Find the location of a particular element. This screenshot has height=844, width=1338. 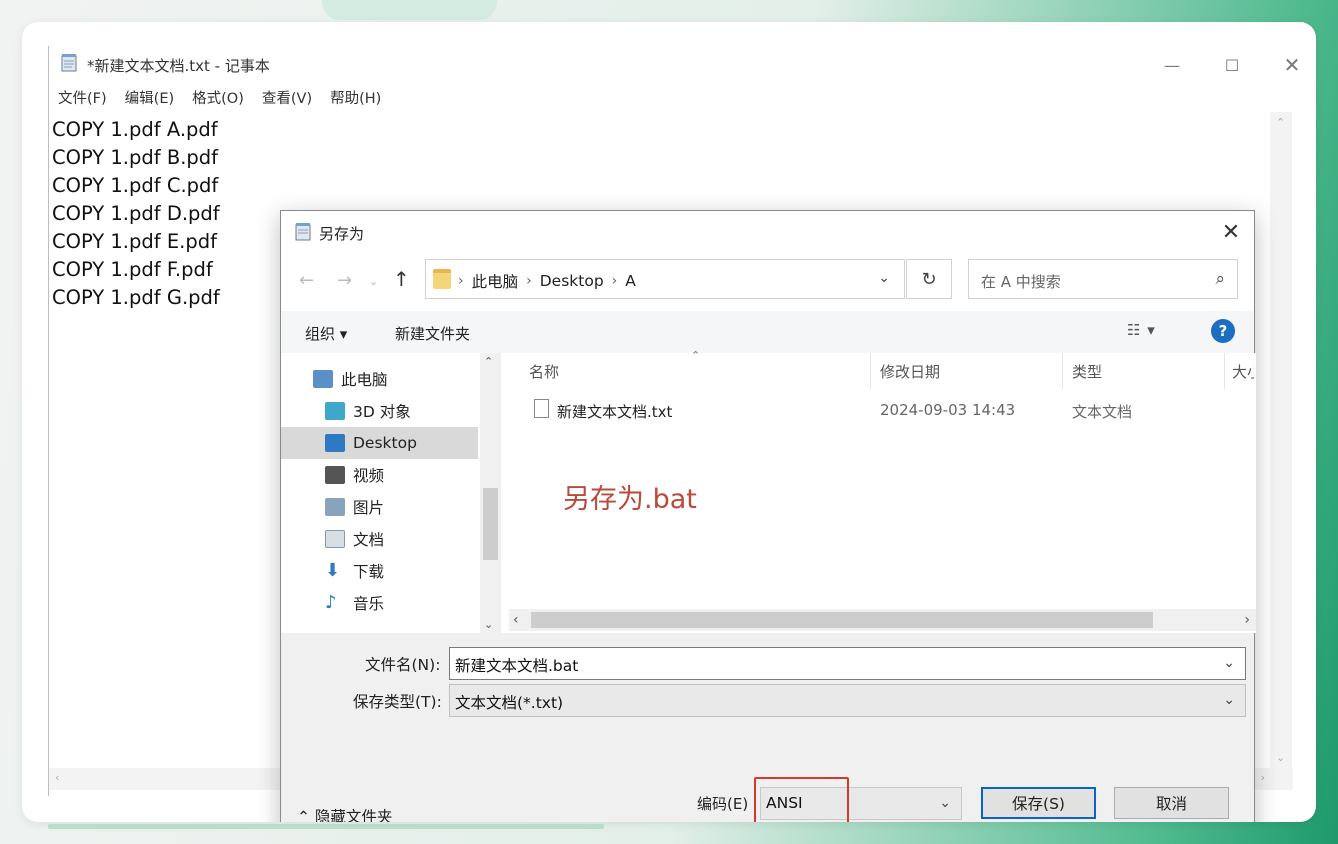

text-line: COPY 1.pdf B.pdf is located at coordinates (135, 157).